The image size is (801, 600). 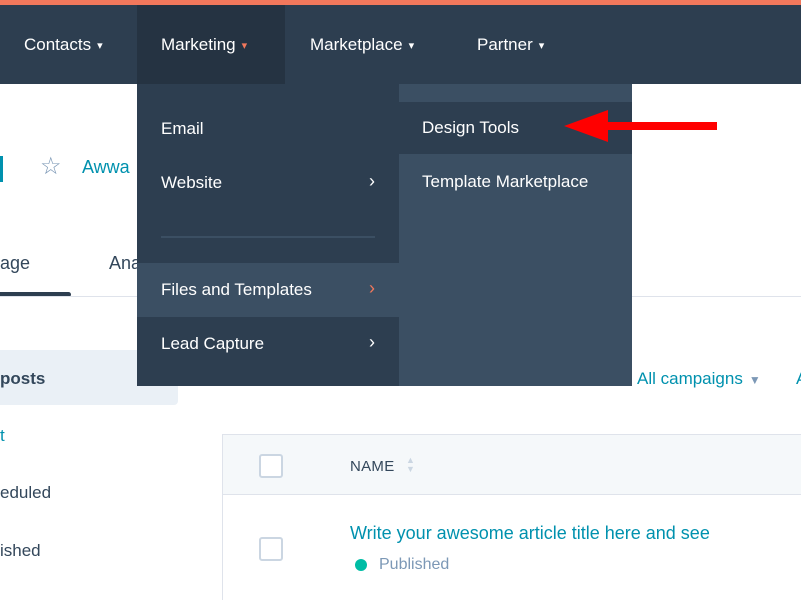 What do you see at coordinates (25, 493) in the screenshot?
I see `sidebar-item-scheduled: eduled` at bounding box center [25, 493].